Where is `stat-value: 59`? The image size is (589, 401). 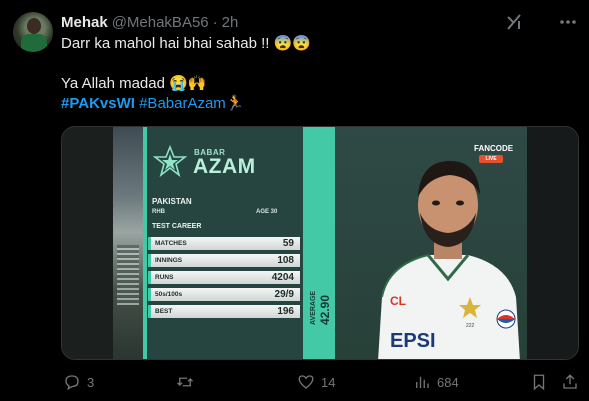
stat-value: 59 is located at coordinates (288, 243).